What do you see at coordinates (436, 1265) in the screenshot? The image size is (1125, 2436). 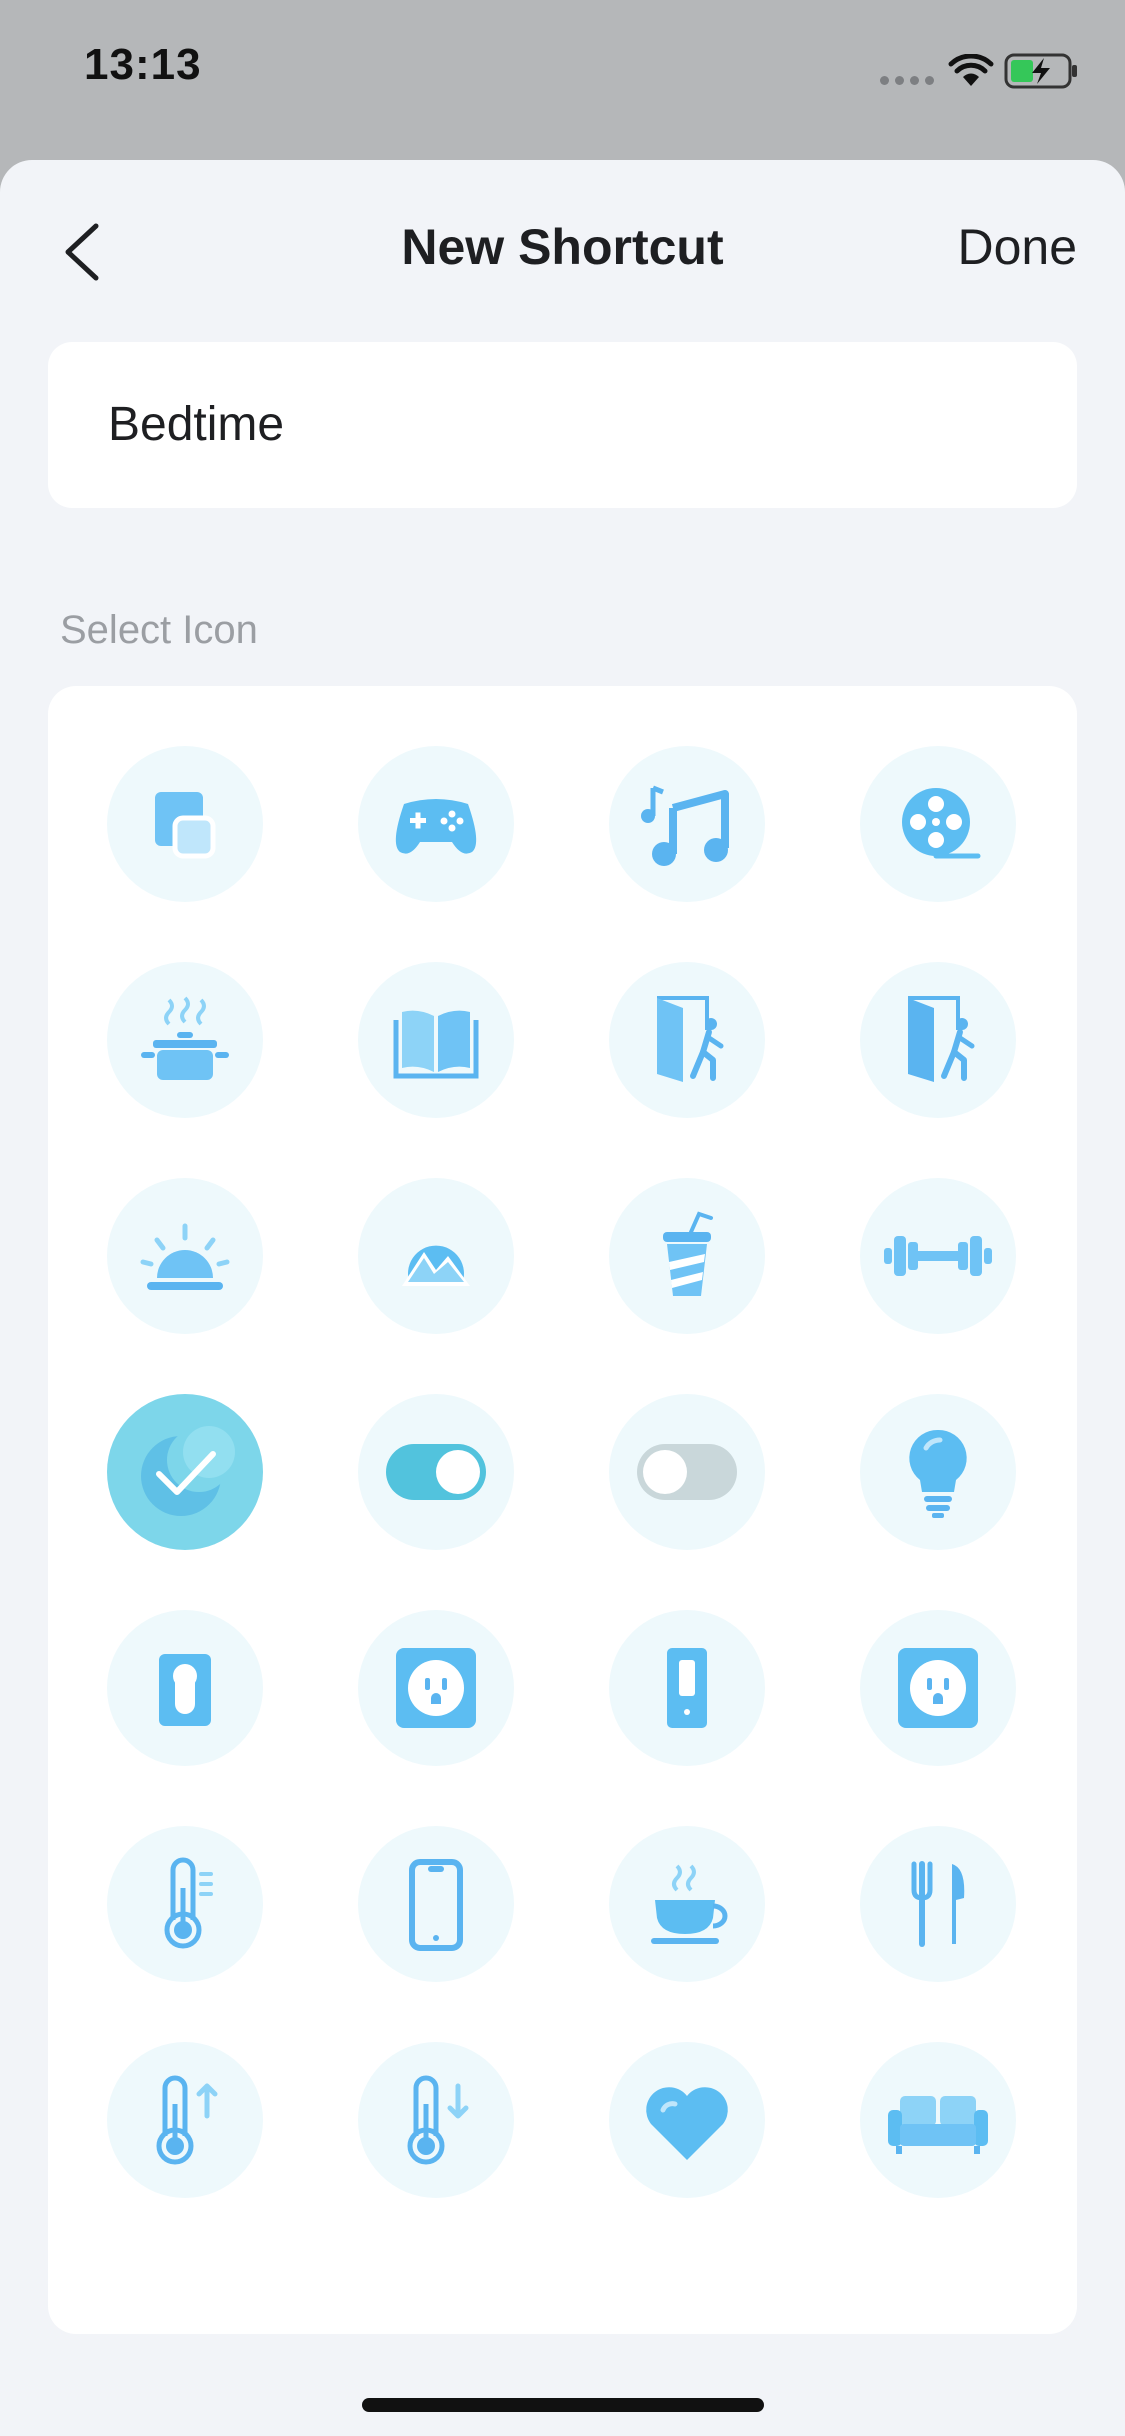 I see `mountain-icon` at bounding box center [436, 1265].